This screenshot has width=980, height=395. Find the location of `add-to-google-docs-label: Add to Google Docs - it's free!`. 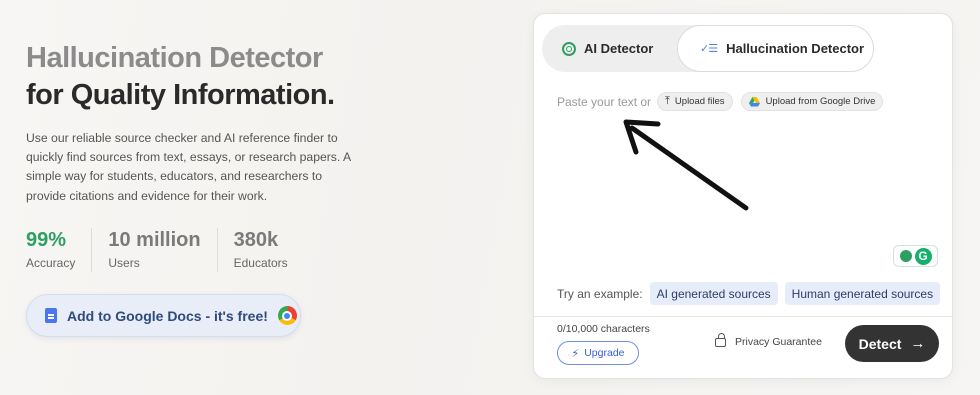

add-to-google-docs-label: Add to Google Docs - it's free! is located at coordinates (167, 315).